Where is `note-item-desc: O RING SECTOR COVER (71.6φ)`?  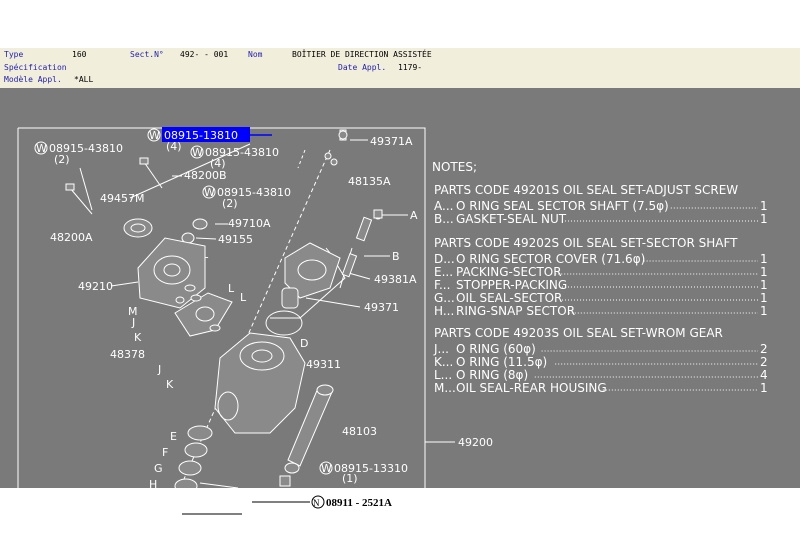
note-item-desc: O RING SECTOR COVER (71.6φ) is located at coordinates (550, 259).